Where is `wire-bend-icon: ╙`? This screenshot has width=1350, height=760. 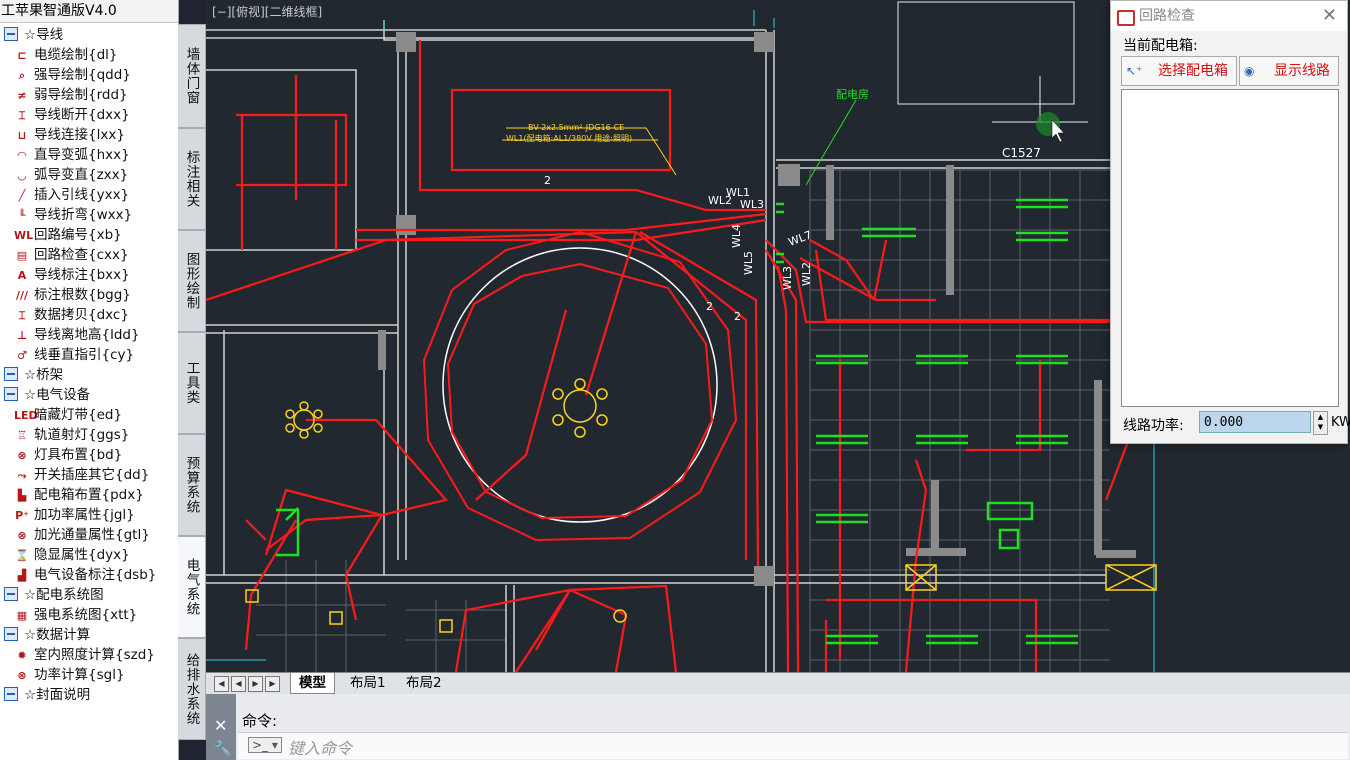 wire-bend-icon: ╙ is located at coordinates (22, 215).